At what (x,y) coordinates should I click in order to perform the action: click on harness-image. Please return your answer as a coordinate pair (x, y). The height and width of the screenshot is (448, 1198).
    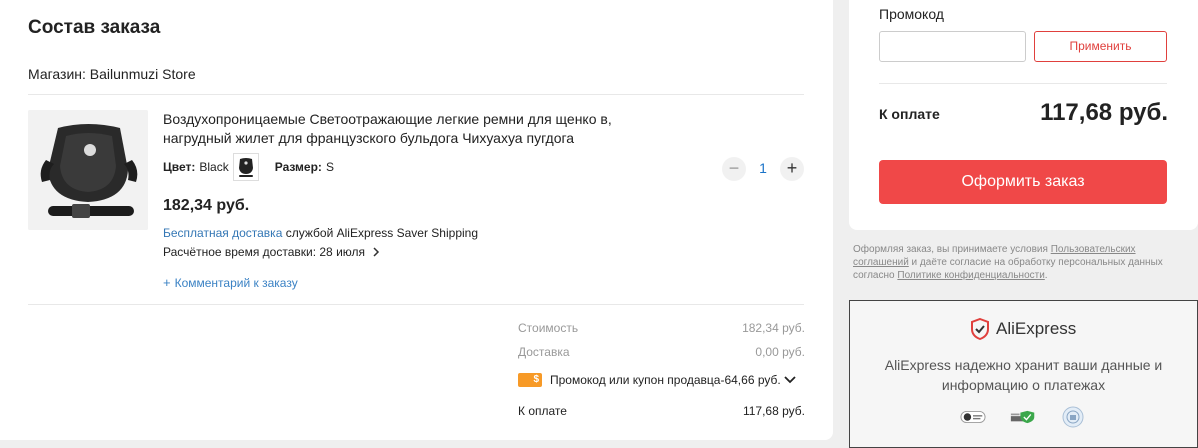
    Looking at the image, I should click on (88, 170).